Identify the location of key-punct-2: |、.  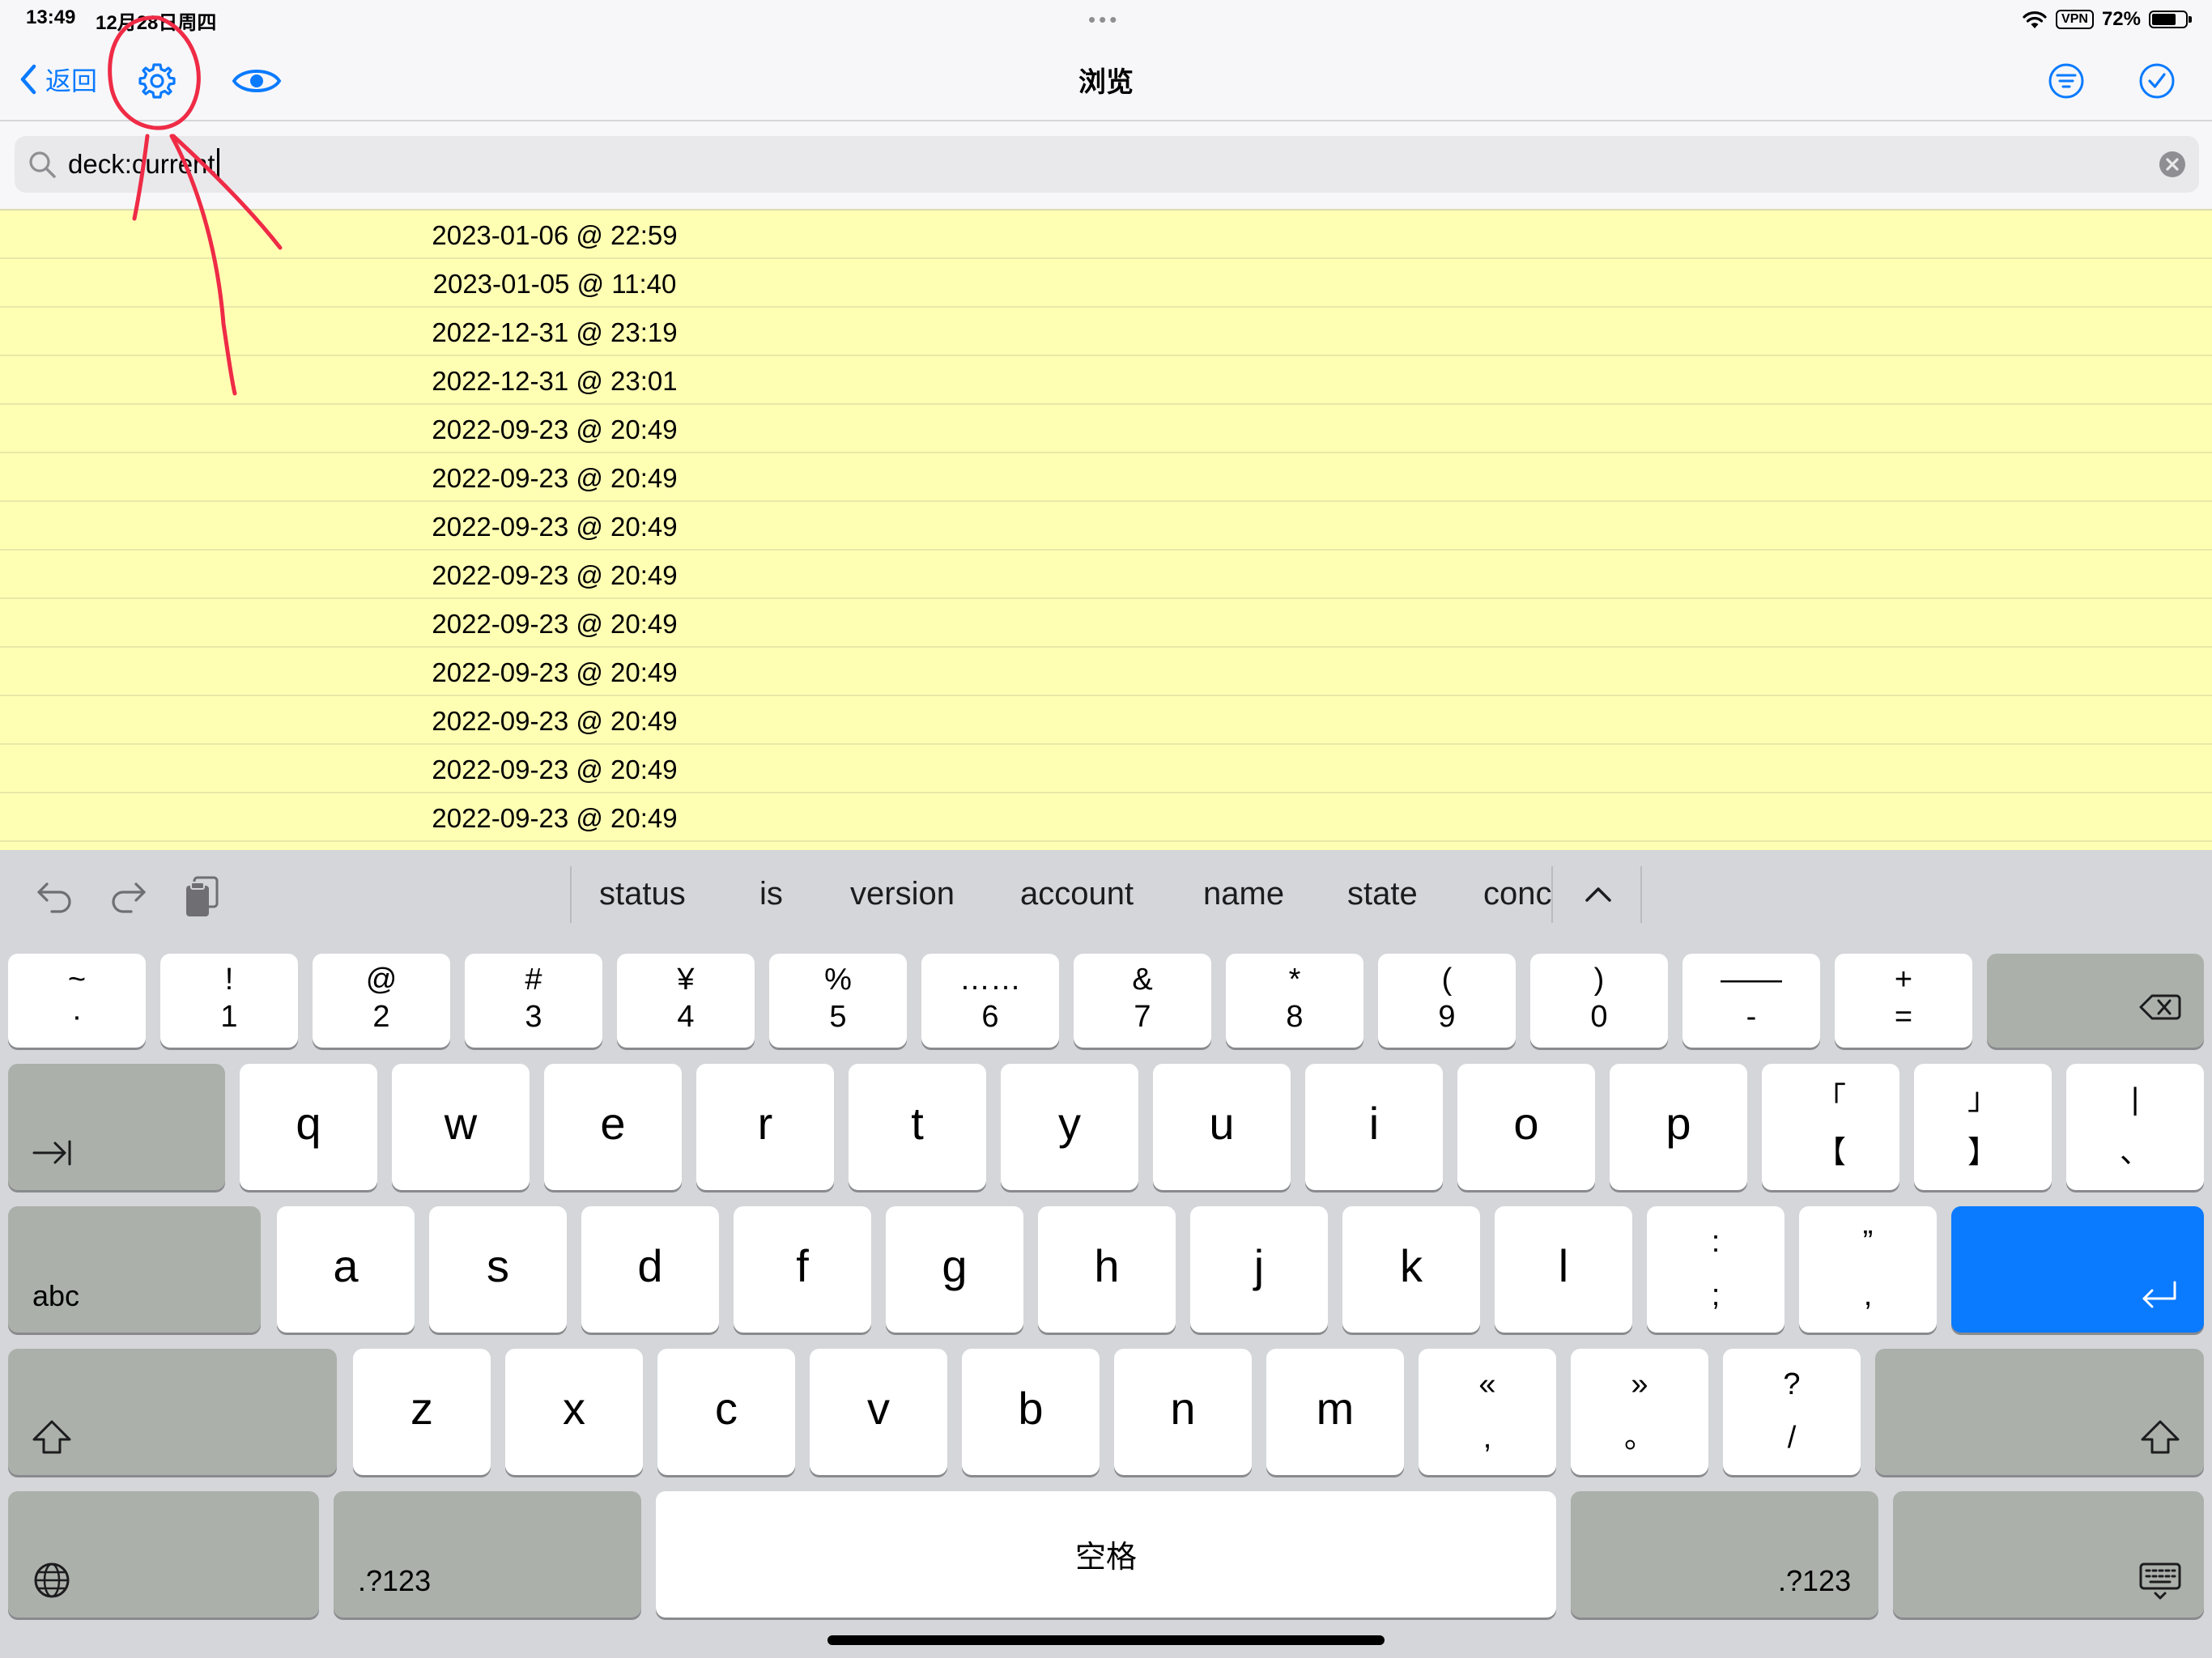
(2135, 1127).